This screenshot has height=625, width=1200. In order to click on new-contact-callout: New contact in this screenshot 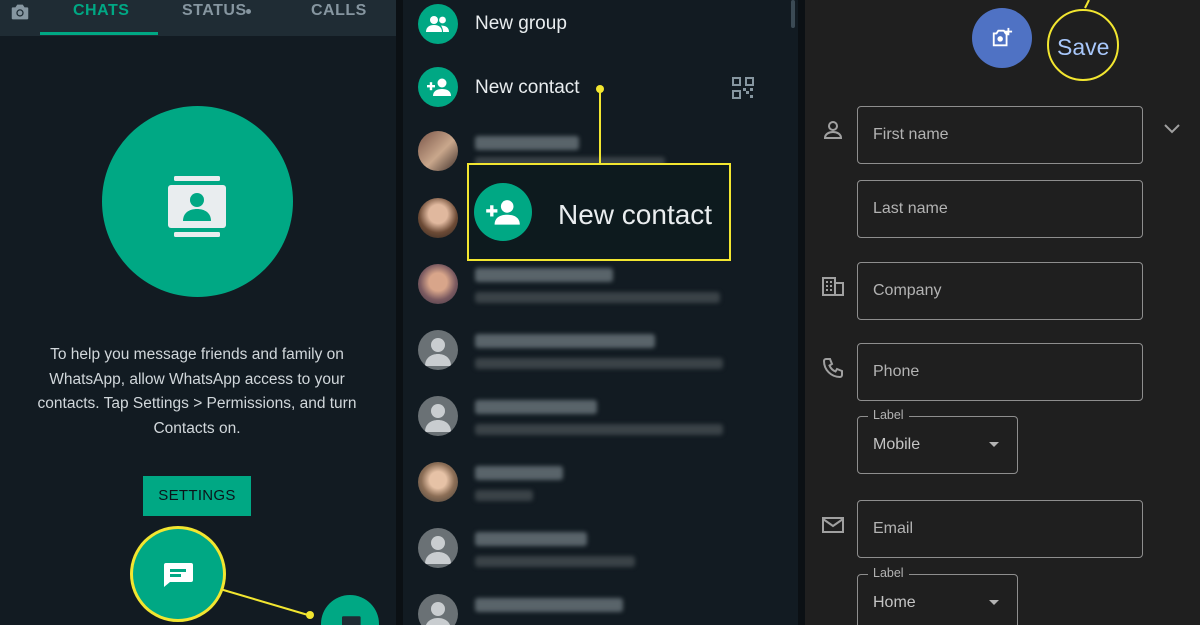, I will do `click(599, 212)`.